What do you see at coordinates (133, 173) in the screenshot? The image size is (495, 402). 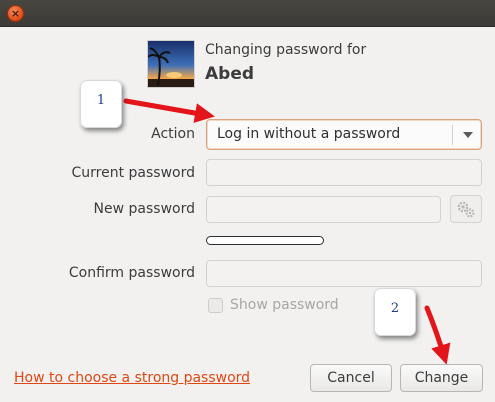 I see `current-password-label: Current password` at bounding box center [133, 173].